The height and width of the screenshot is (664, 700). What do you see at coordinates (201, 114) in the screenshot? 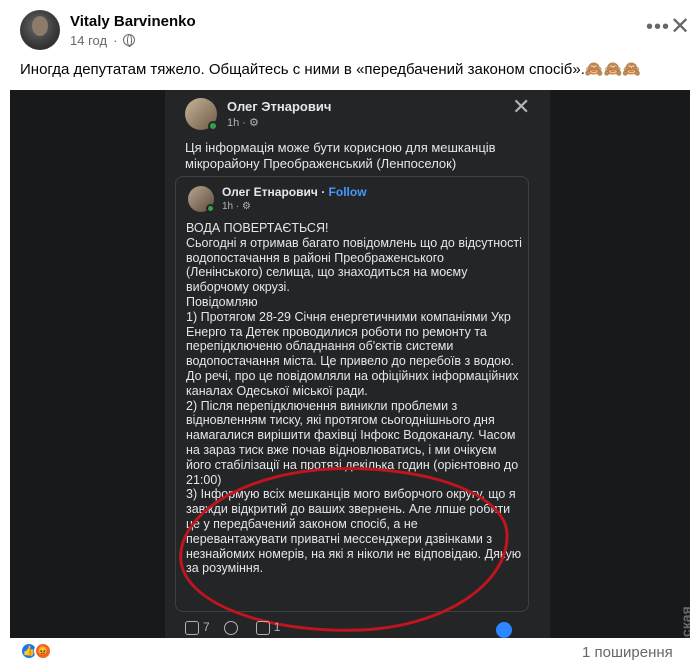
I see `card-avatar` at bounding box center [201, 114].